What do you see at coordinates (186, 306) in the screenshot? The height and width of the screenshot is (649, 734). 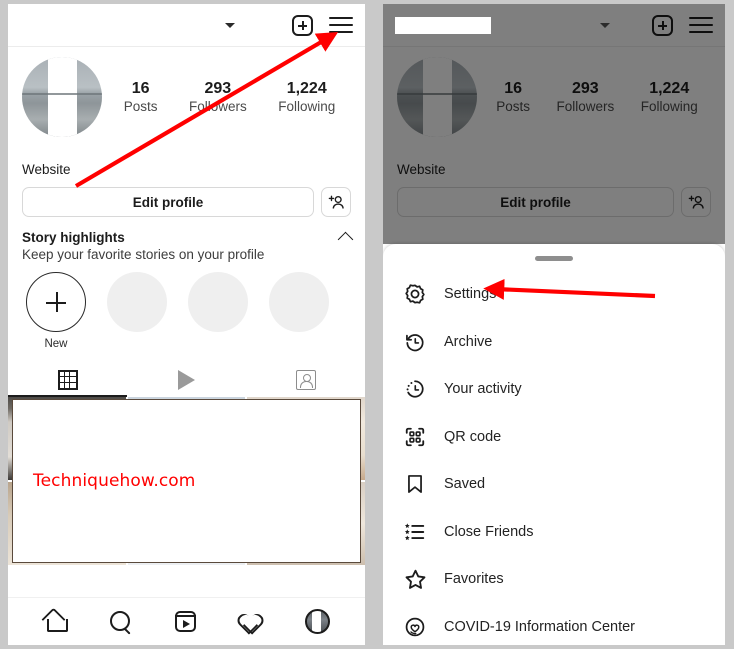 I see `story-highlights-row: New` at bounding box center [186, 306].